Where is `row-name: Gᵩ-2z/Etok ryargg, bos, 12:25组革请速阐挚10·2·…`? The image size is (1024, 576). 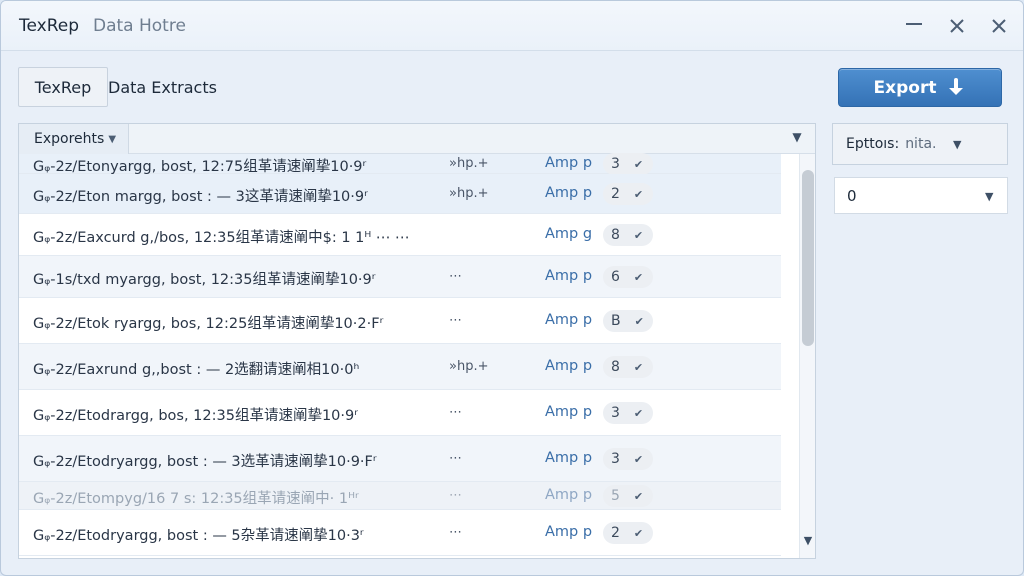
row-name: Gᵩ-2z/Etok ryargg, bos, 12:25组革请速阐挚10·2·… is located at coordinates (208, 324).